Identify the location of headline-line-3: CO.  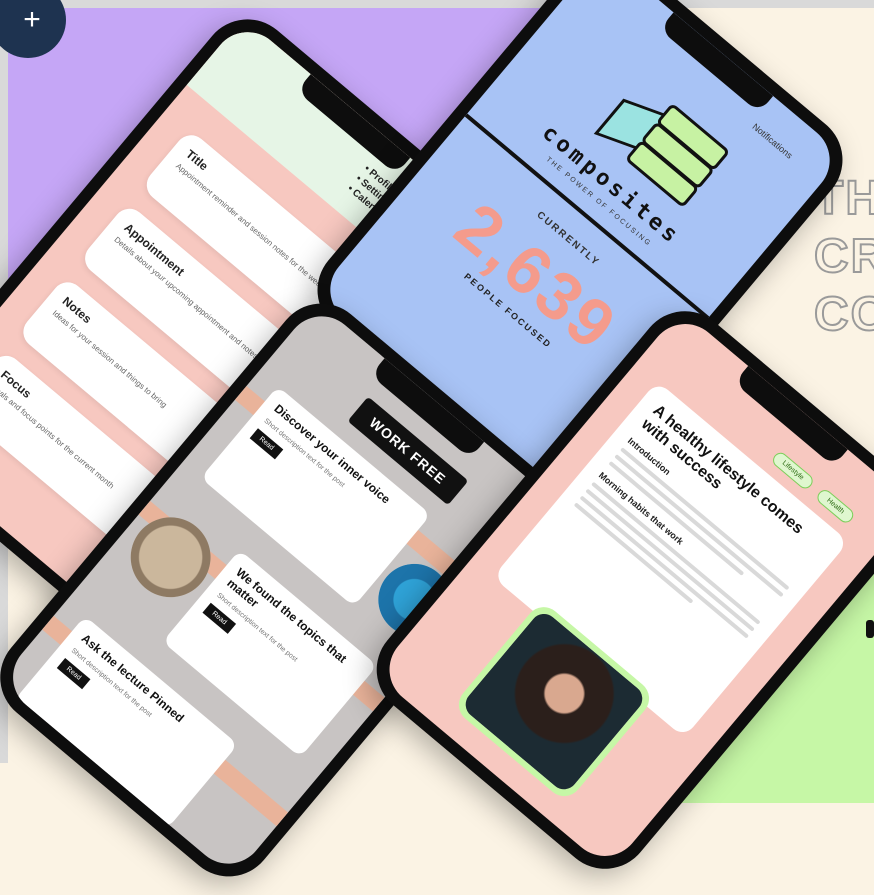
(843, 314).